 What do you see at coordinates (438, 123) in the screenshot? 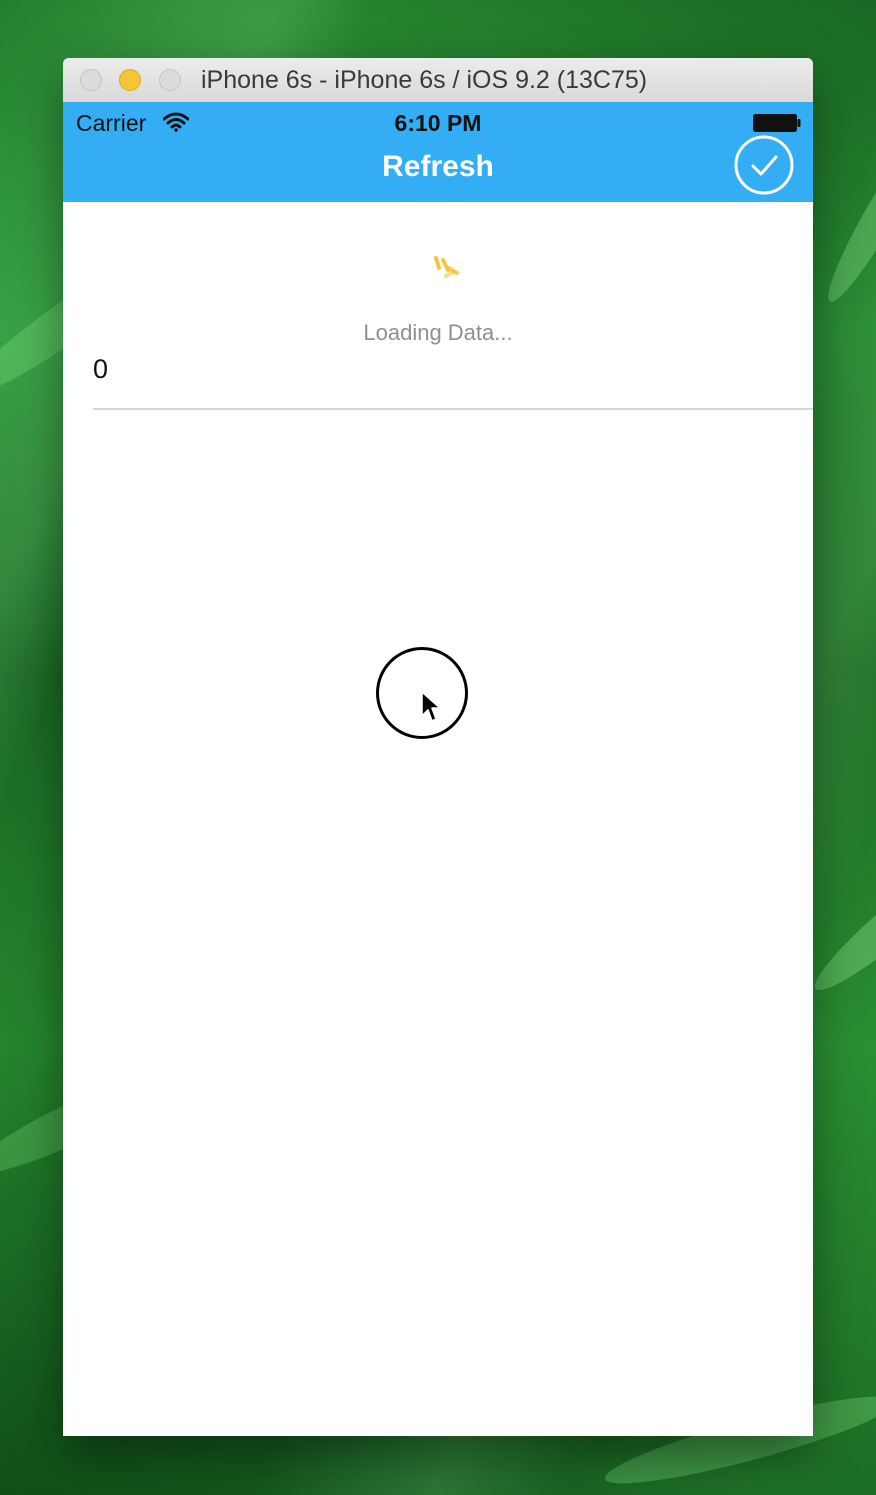
I see `status-time: 6:10 PM` at bounding box center [438, 123].